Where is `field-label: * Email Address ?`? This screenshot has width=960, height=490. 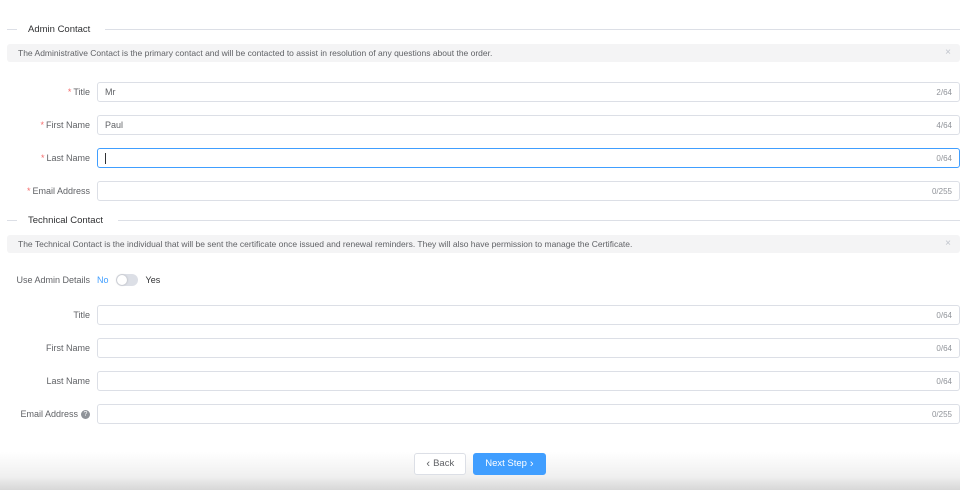 field-label: * Email Address ? is located at coordinates (52, 414).